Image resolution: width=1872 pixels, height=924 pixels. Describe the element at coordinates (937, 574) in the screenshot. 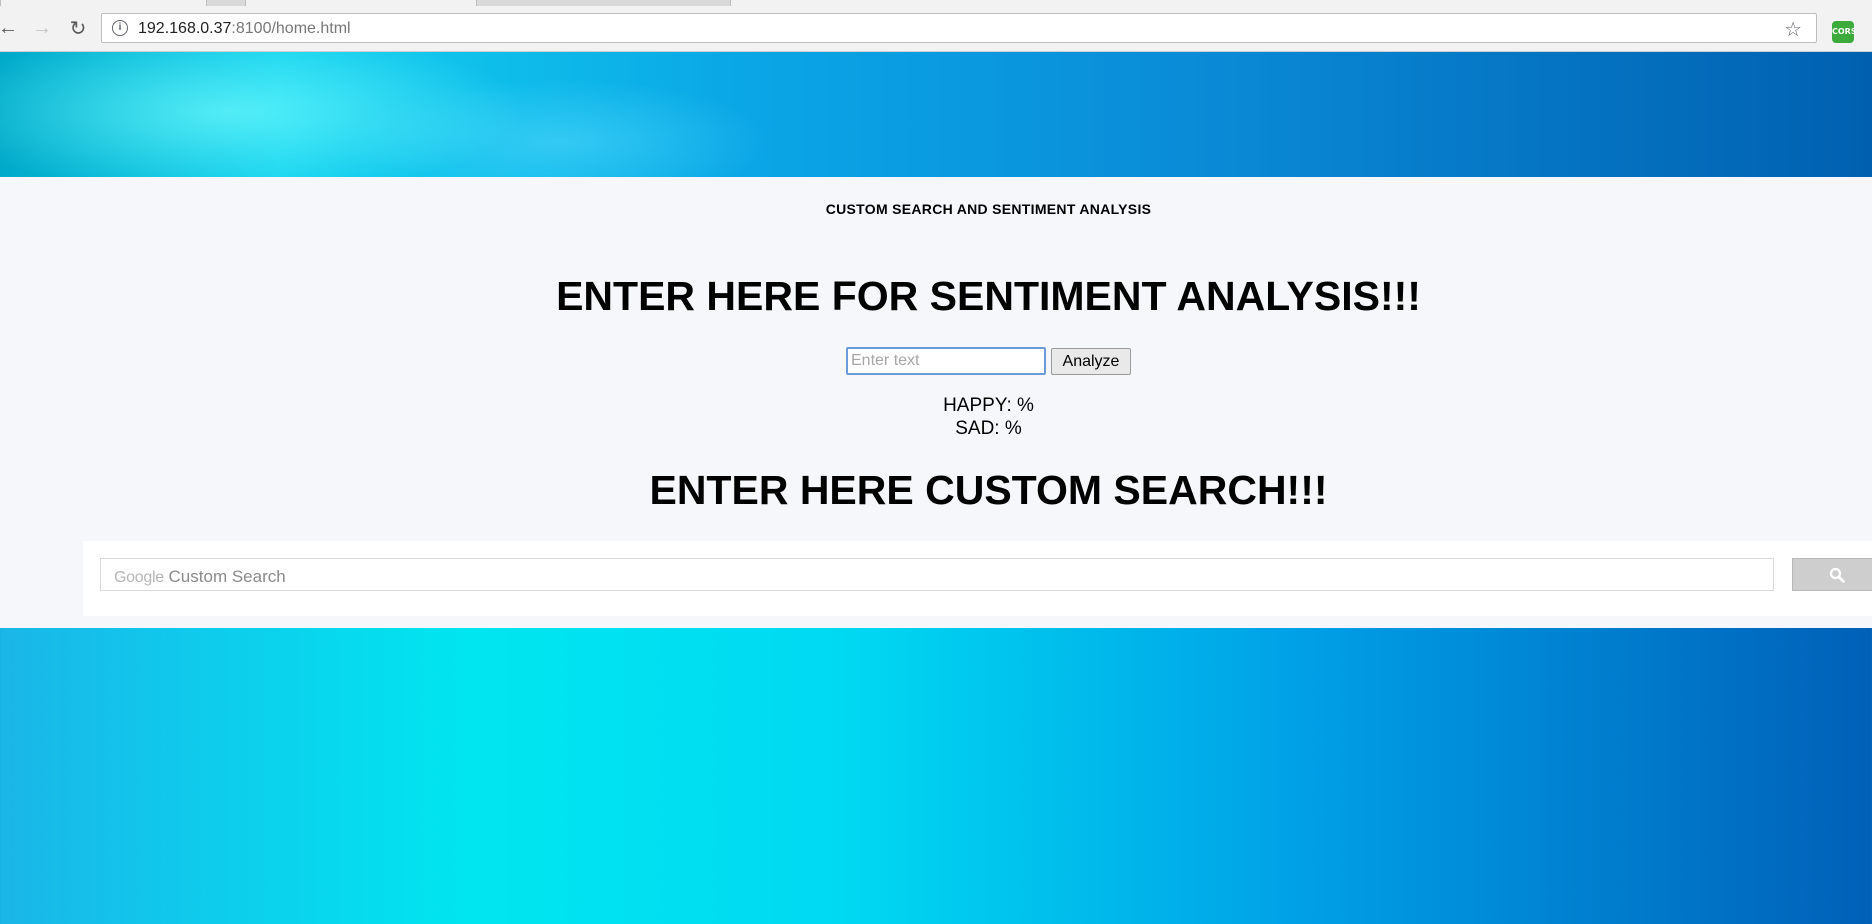

I see `custom-search-input: Google Custom Search` at that location.